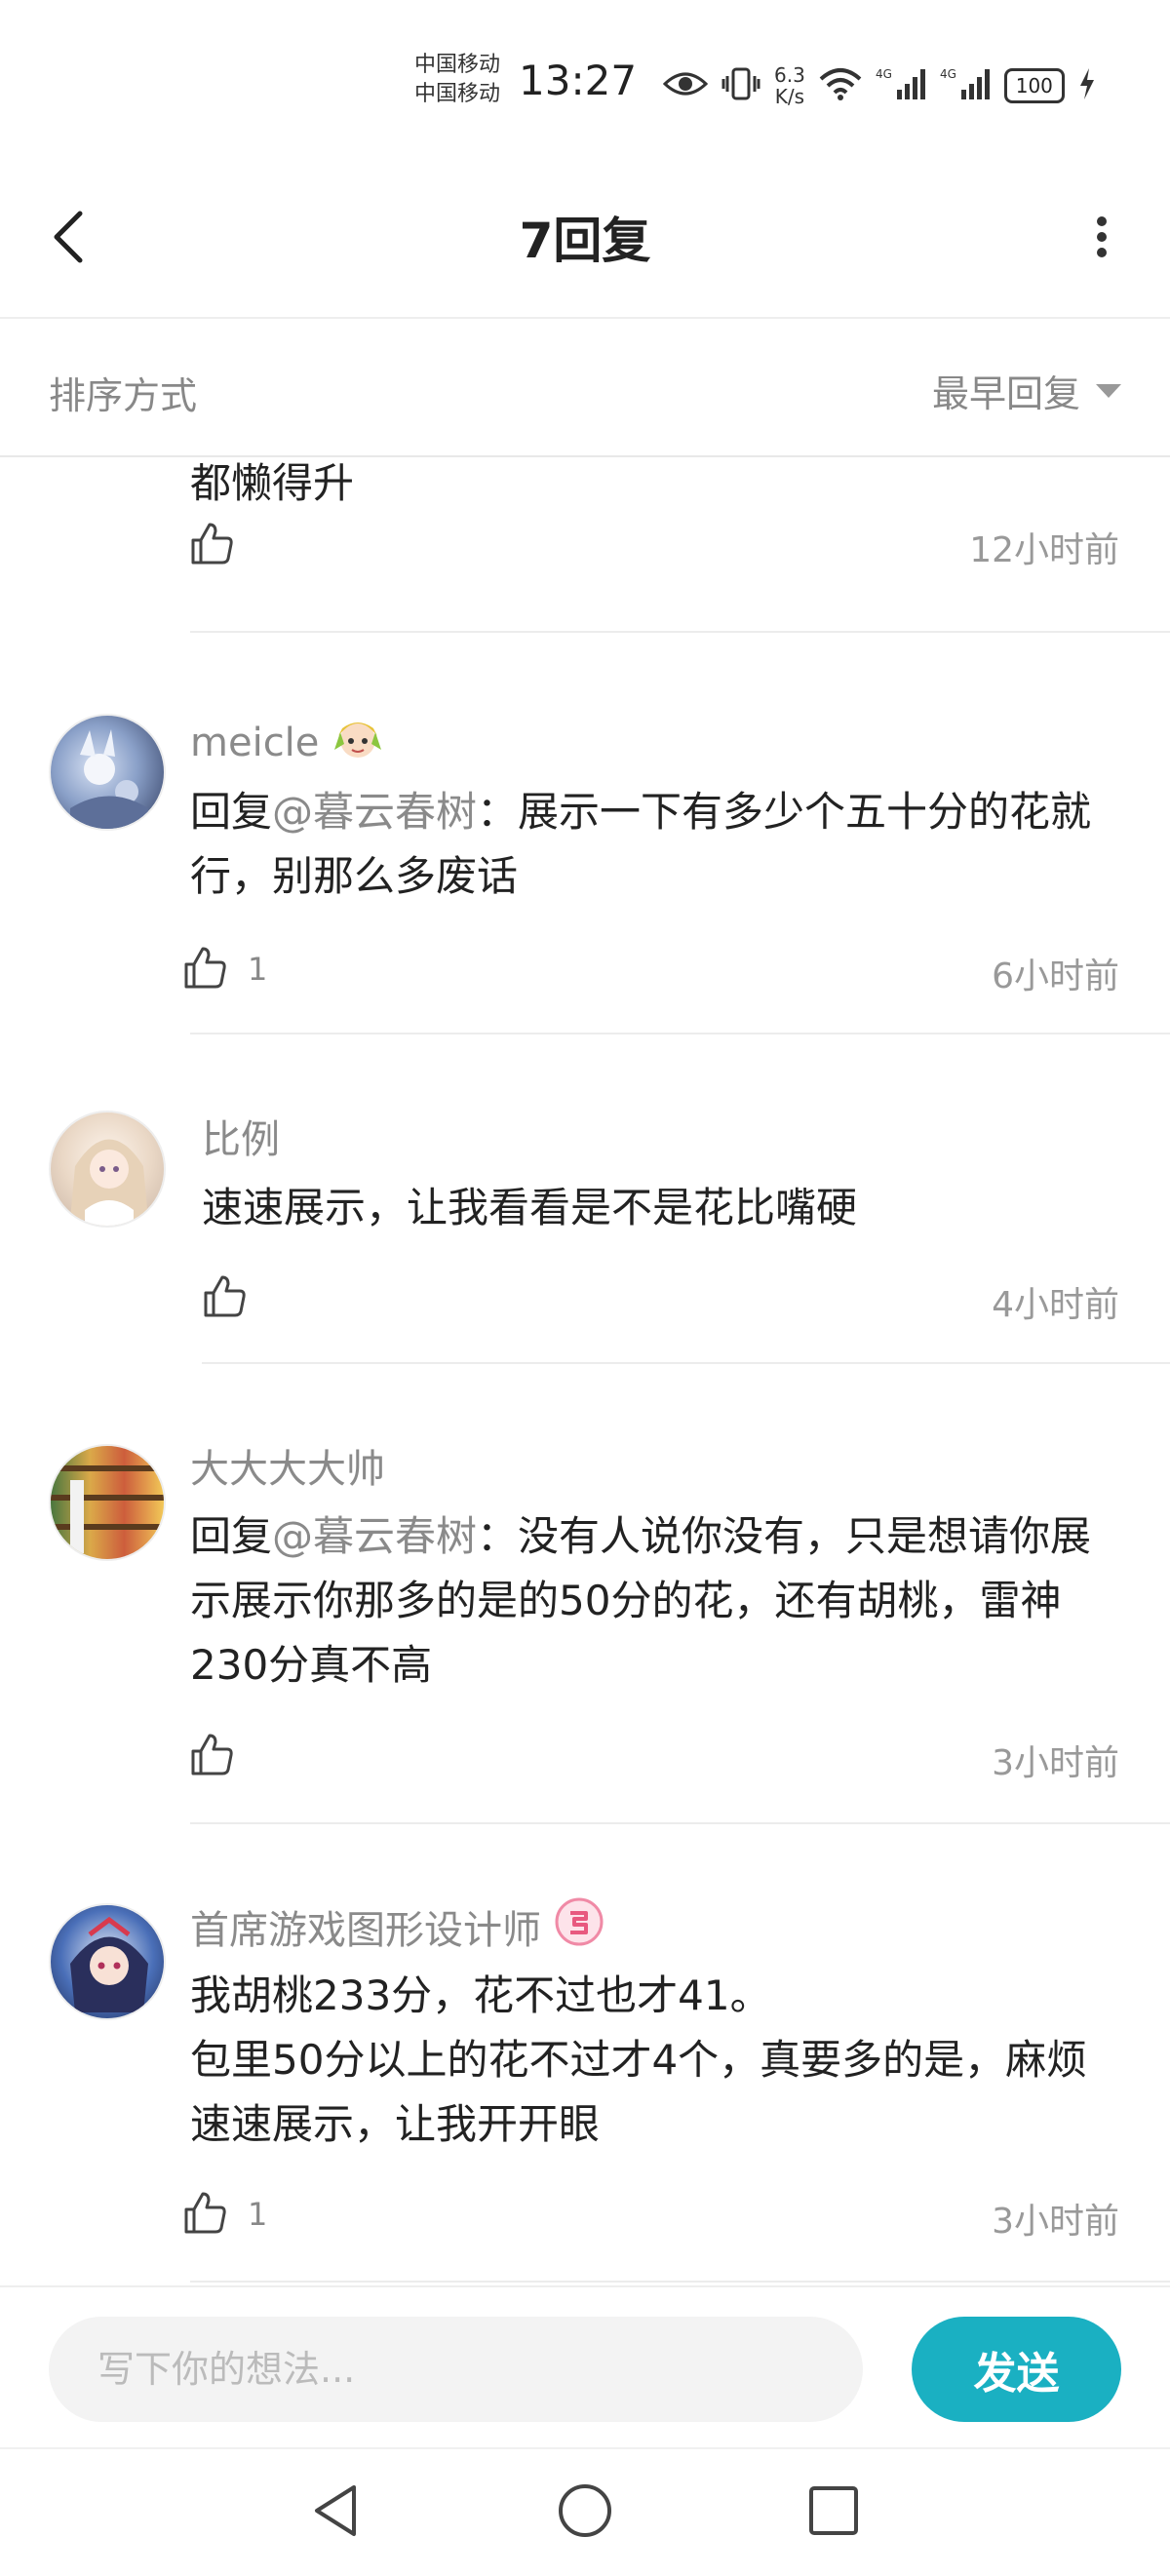 The height and width of the screenshot is (2576, 1170). What do you see at coordinates (480, 1995) in the screenshot?
I see `reply-text-line: 我胡桃233分，花不过也才41。` at bounding box center [480, 1995].